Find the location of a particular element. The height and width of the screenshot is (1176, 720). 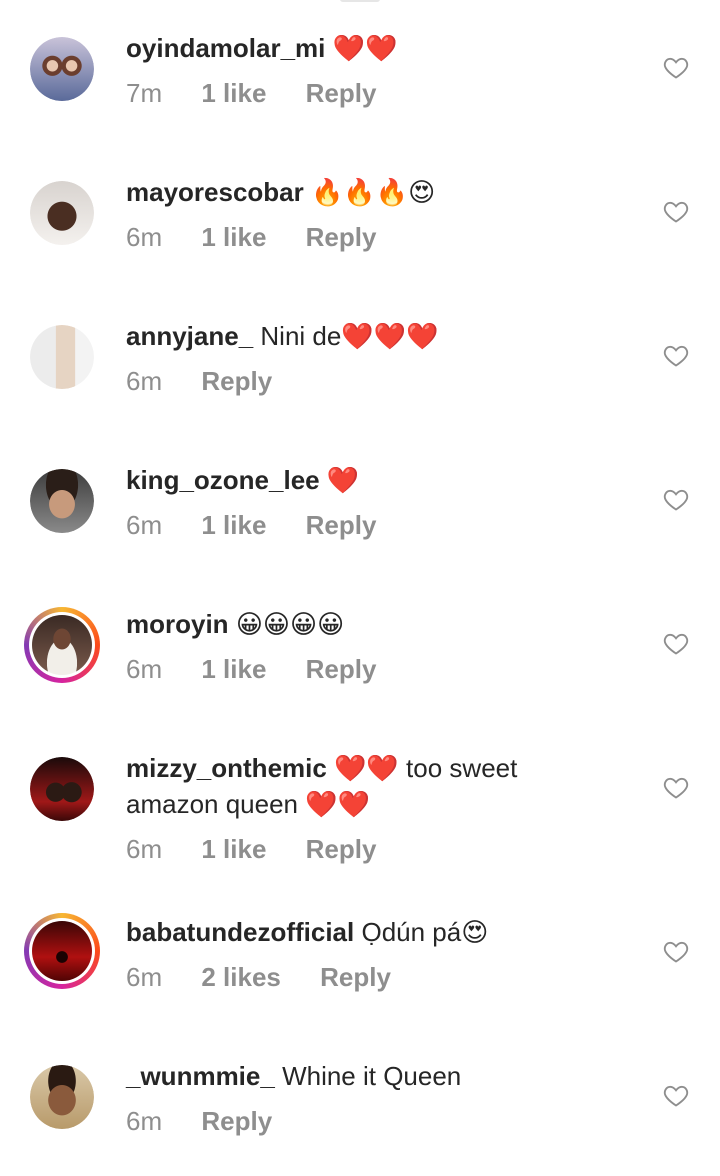

username: king_ozone_lee is located at coordinates (223, 480).